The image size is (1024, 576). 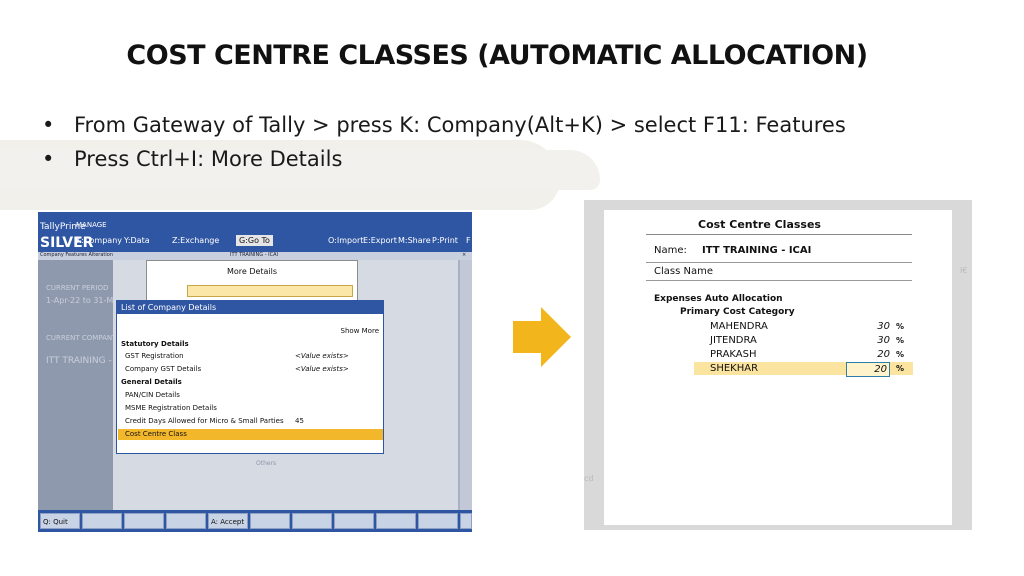 What do you see at coordinates (154, 356) in the screenshot?
I see `list-item: GST Registration` at bounding box center [154, 356].